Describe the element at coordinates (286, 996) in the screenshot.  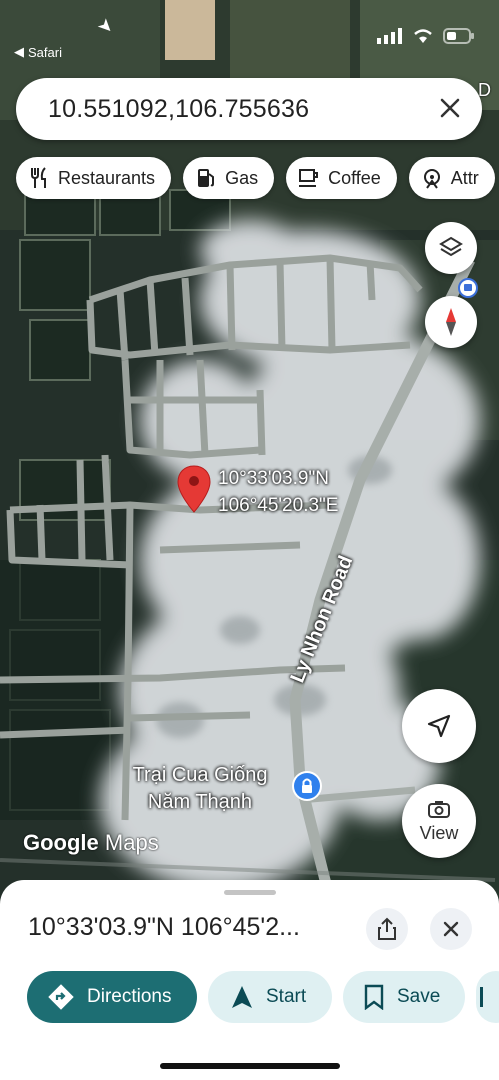
I see `start-label: Start` at that location.